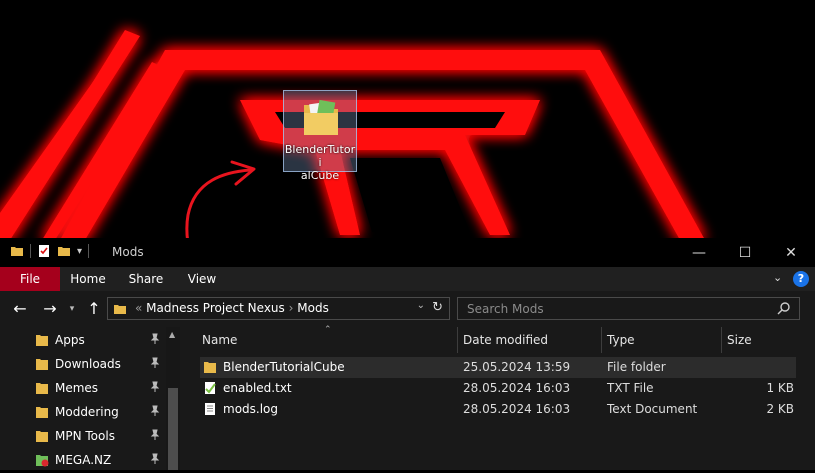  Describe the element at coordinates (699, 252) in the screenshot. I see `minimize-button: —` at that location.